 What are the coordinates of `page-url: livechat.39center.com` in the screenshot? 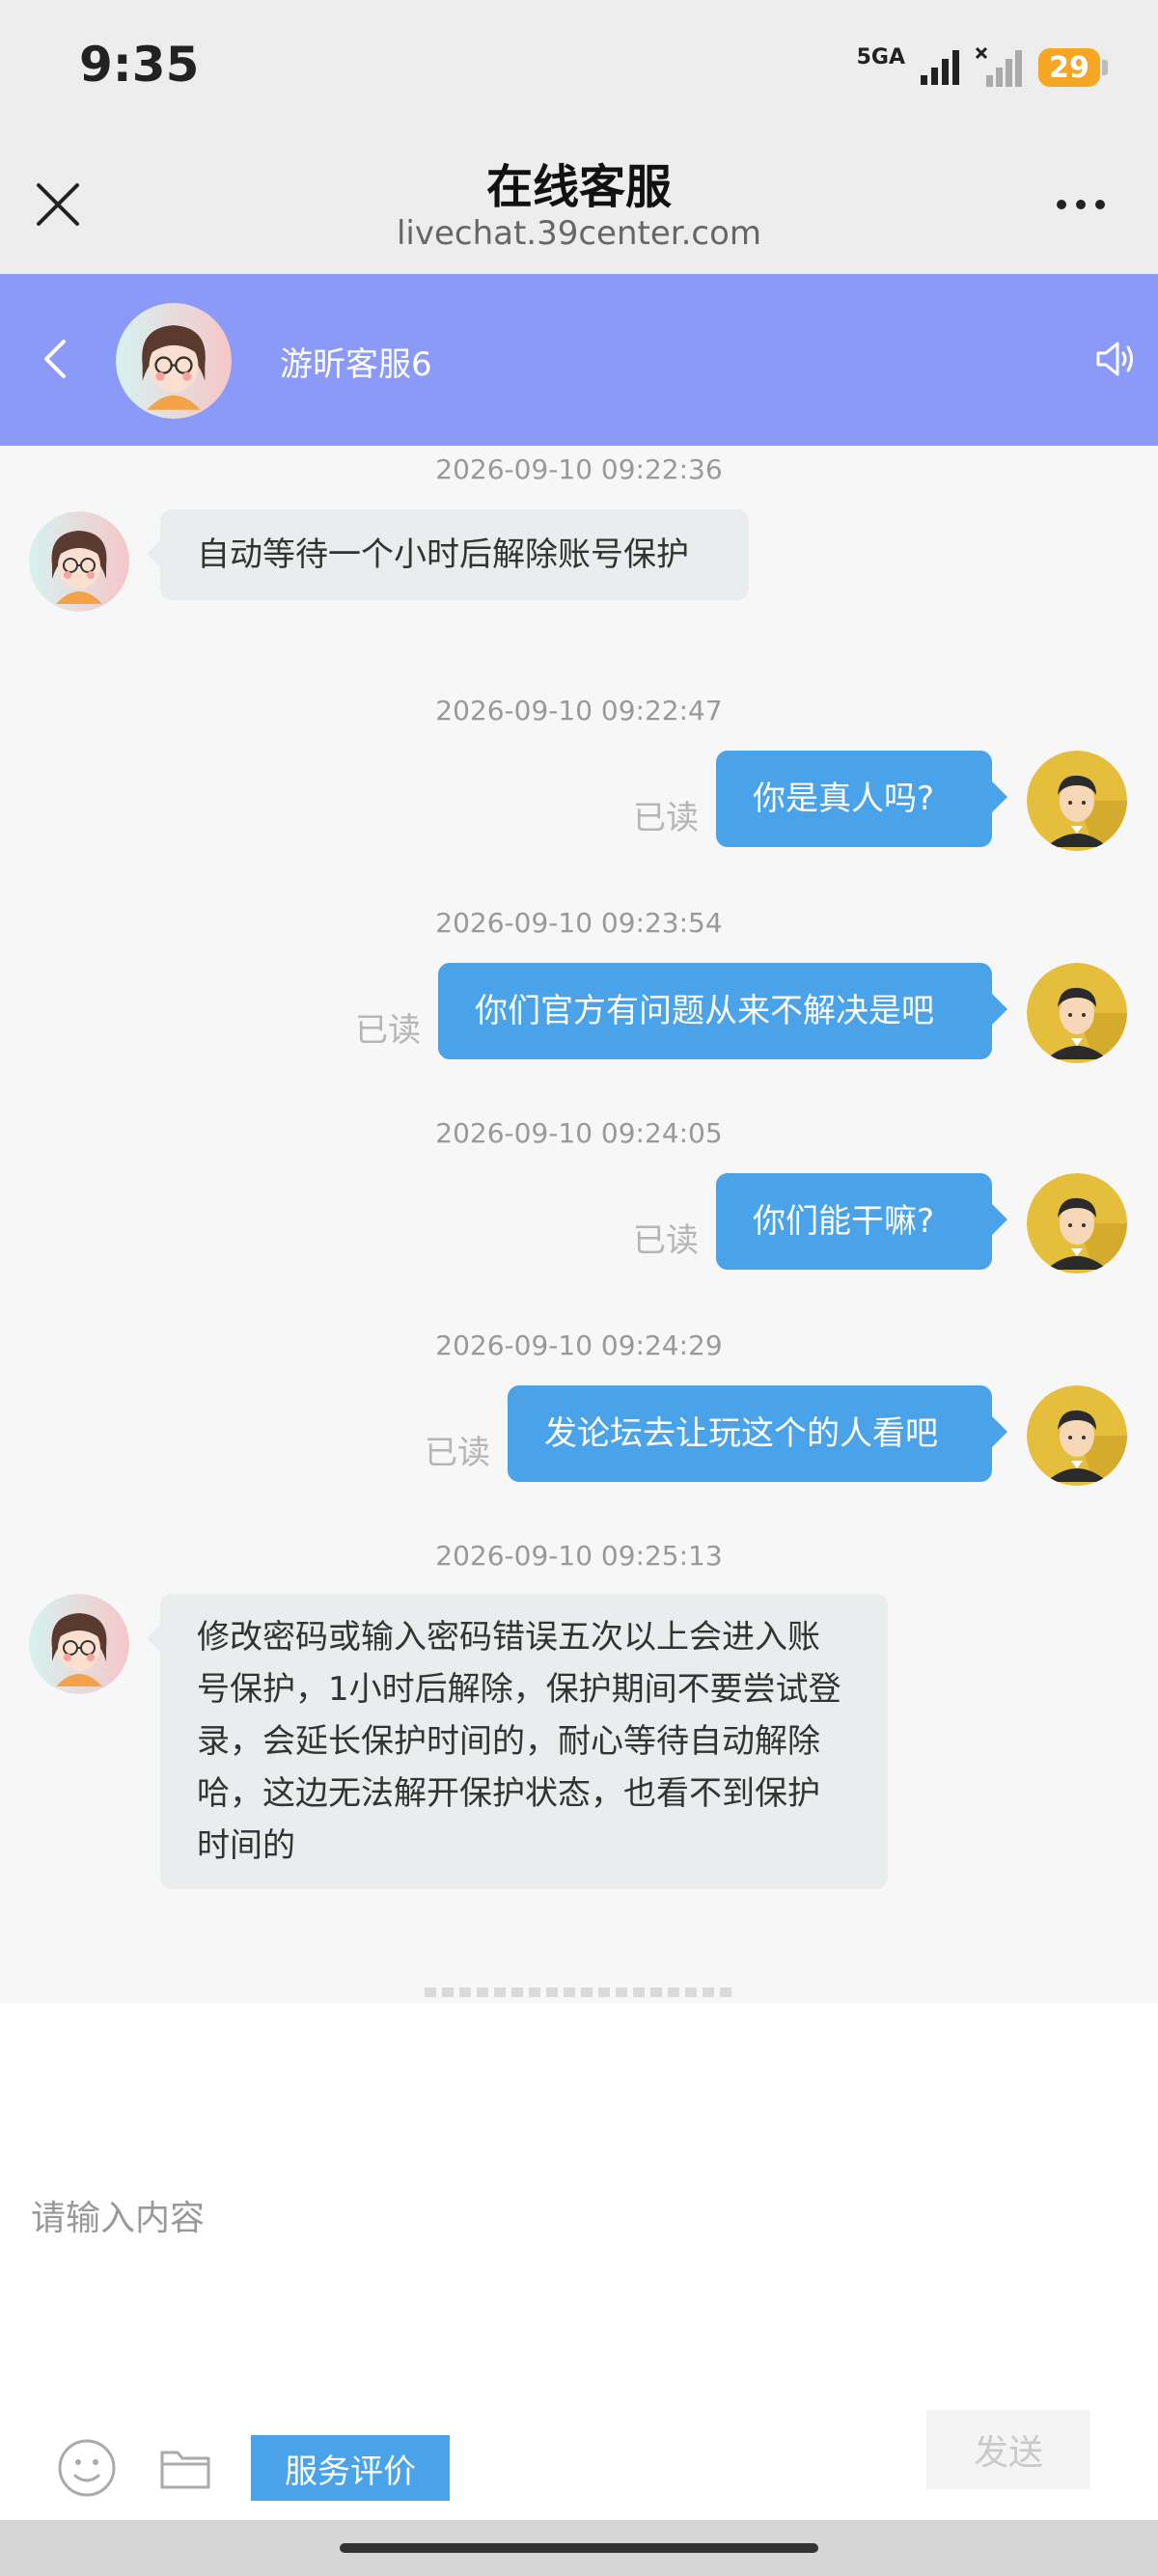 It's located at (579, 234).